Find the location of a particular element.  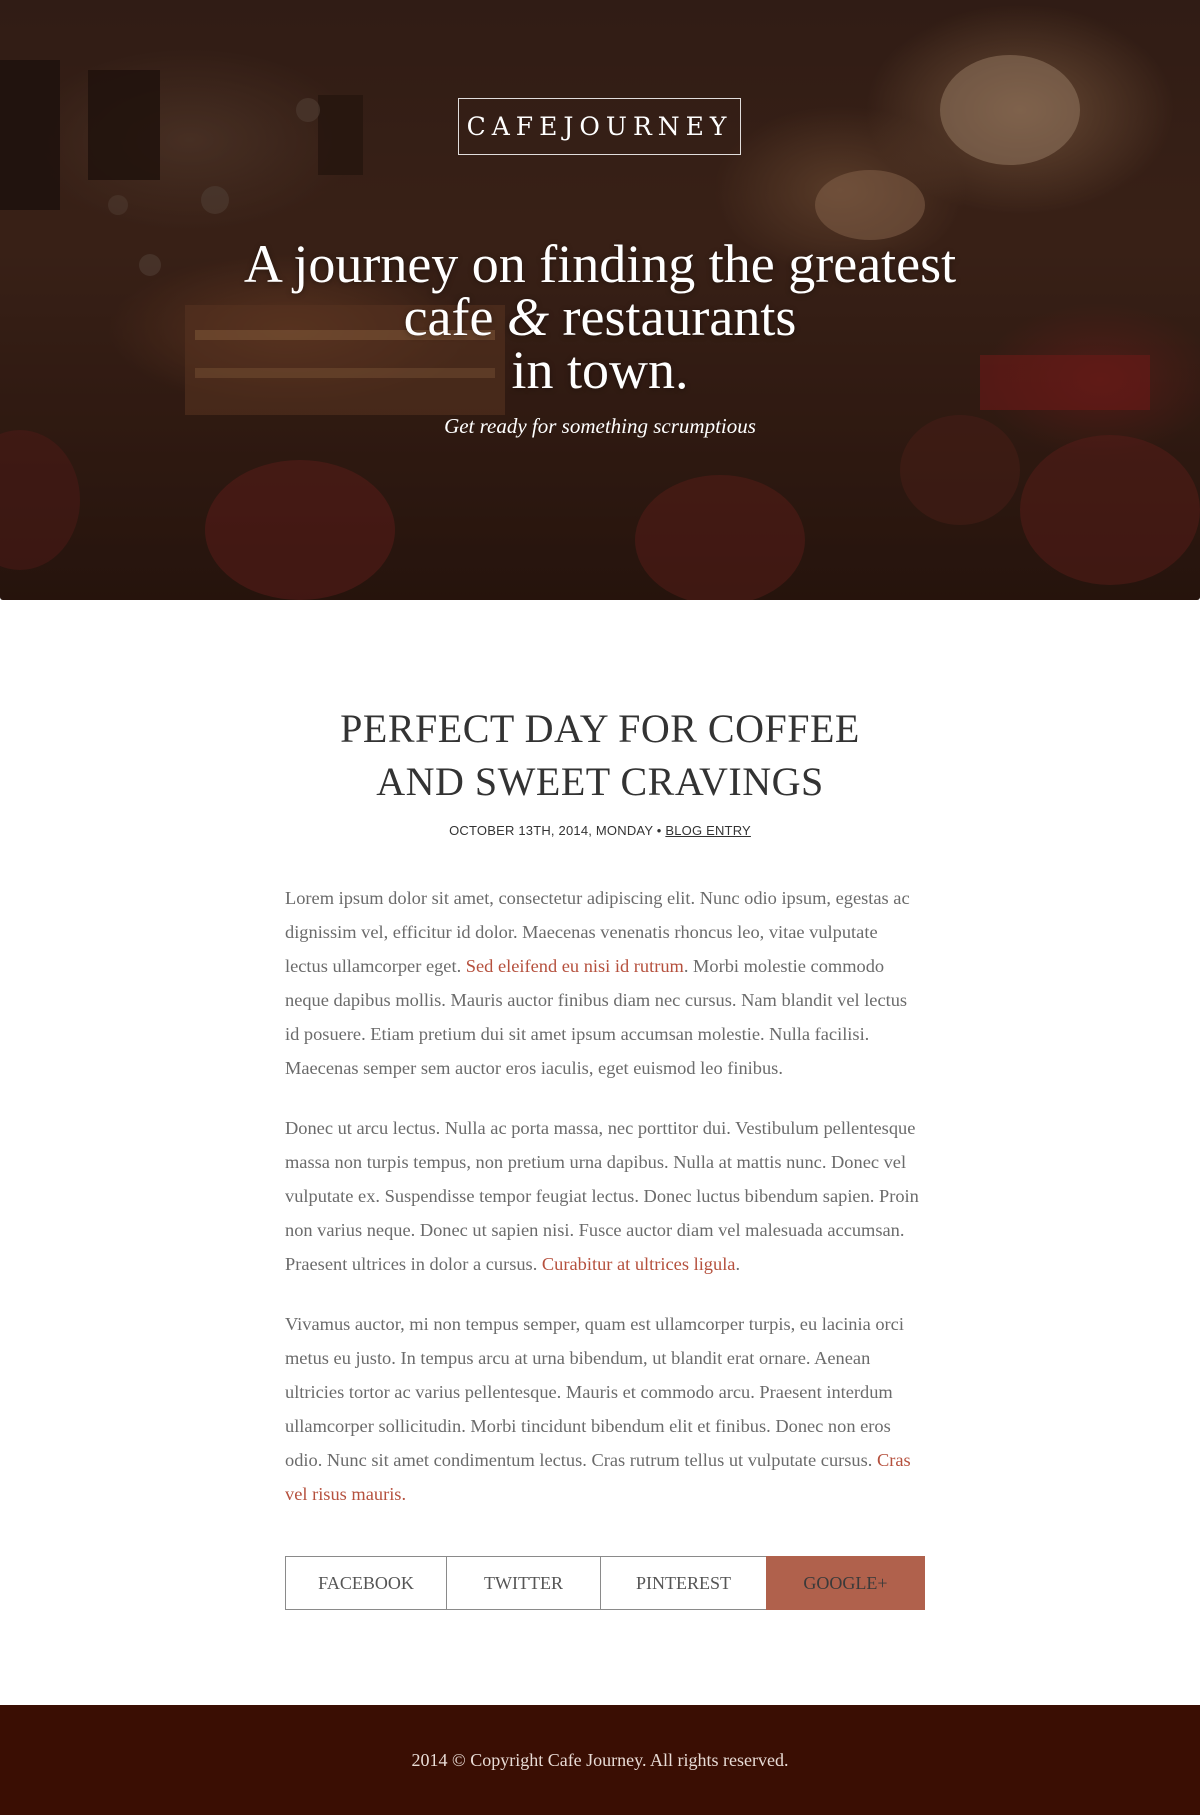

hero-subtitle: Get ready for something scrumptious is located at coordinates (600, 426).